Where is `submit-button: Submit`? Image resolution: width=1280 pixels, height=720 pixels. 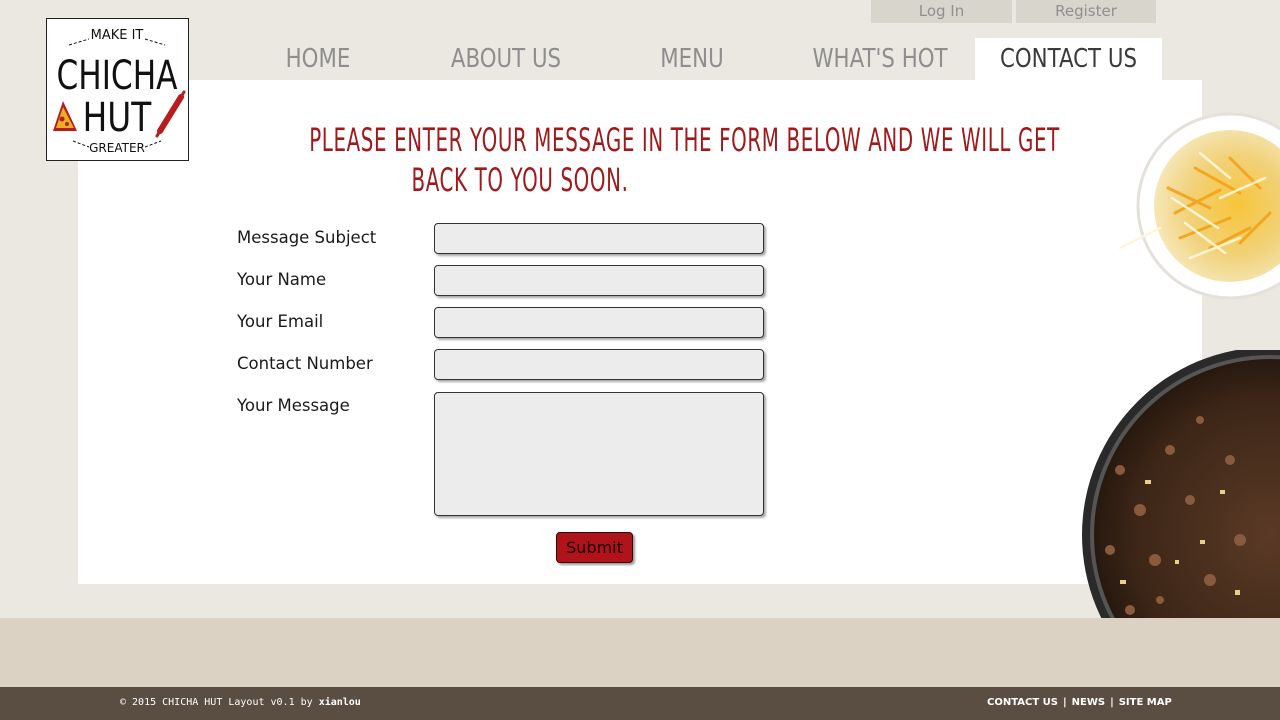
submit-button: Submit is located at coordinates (594, 547).